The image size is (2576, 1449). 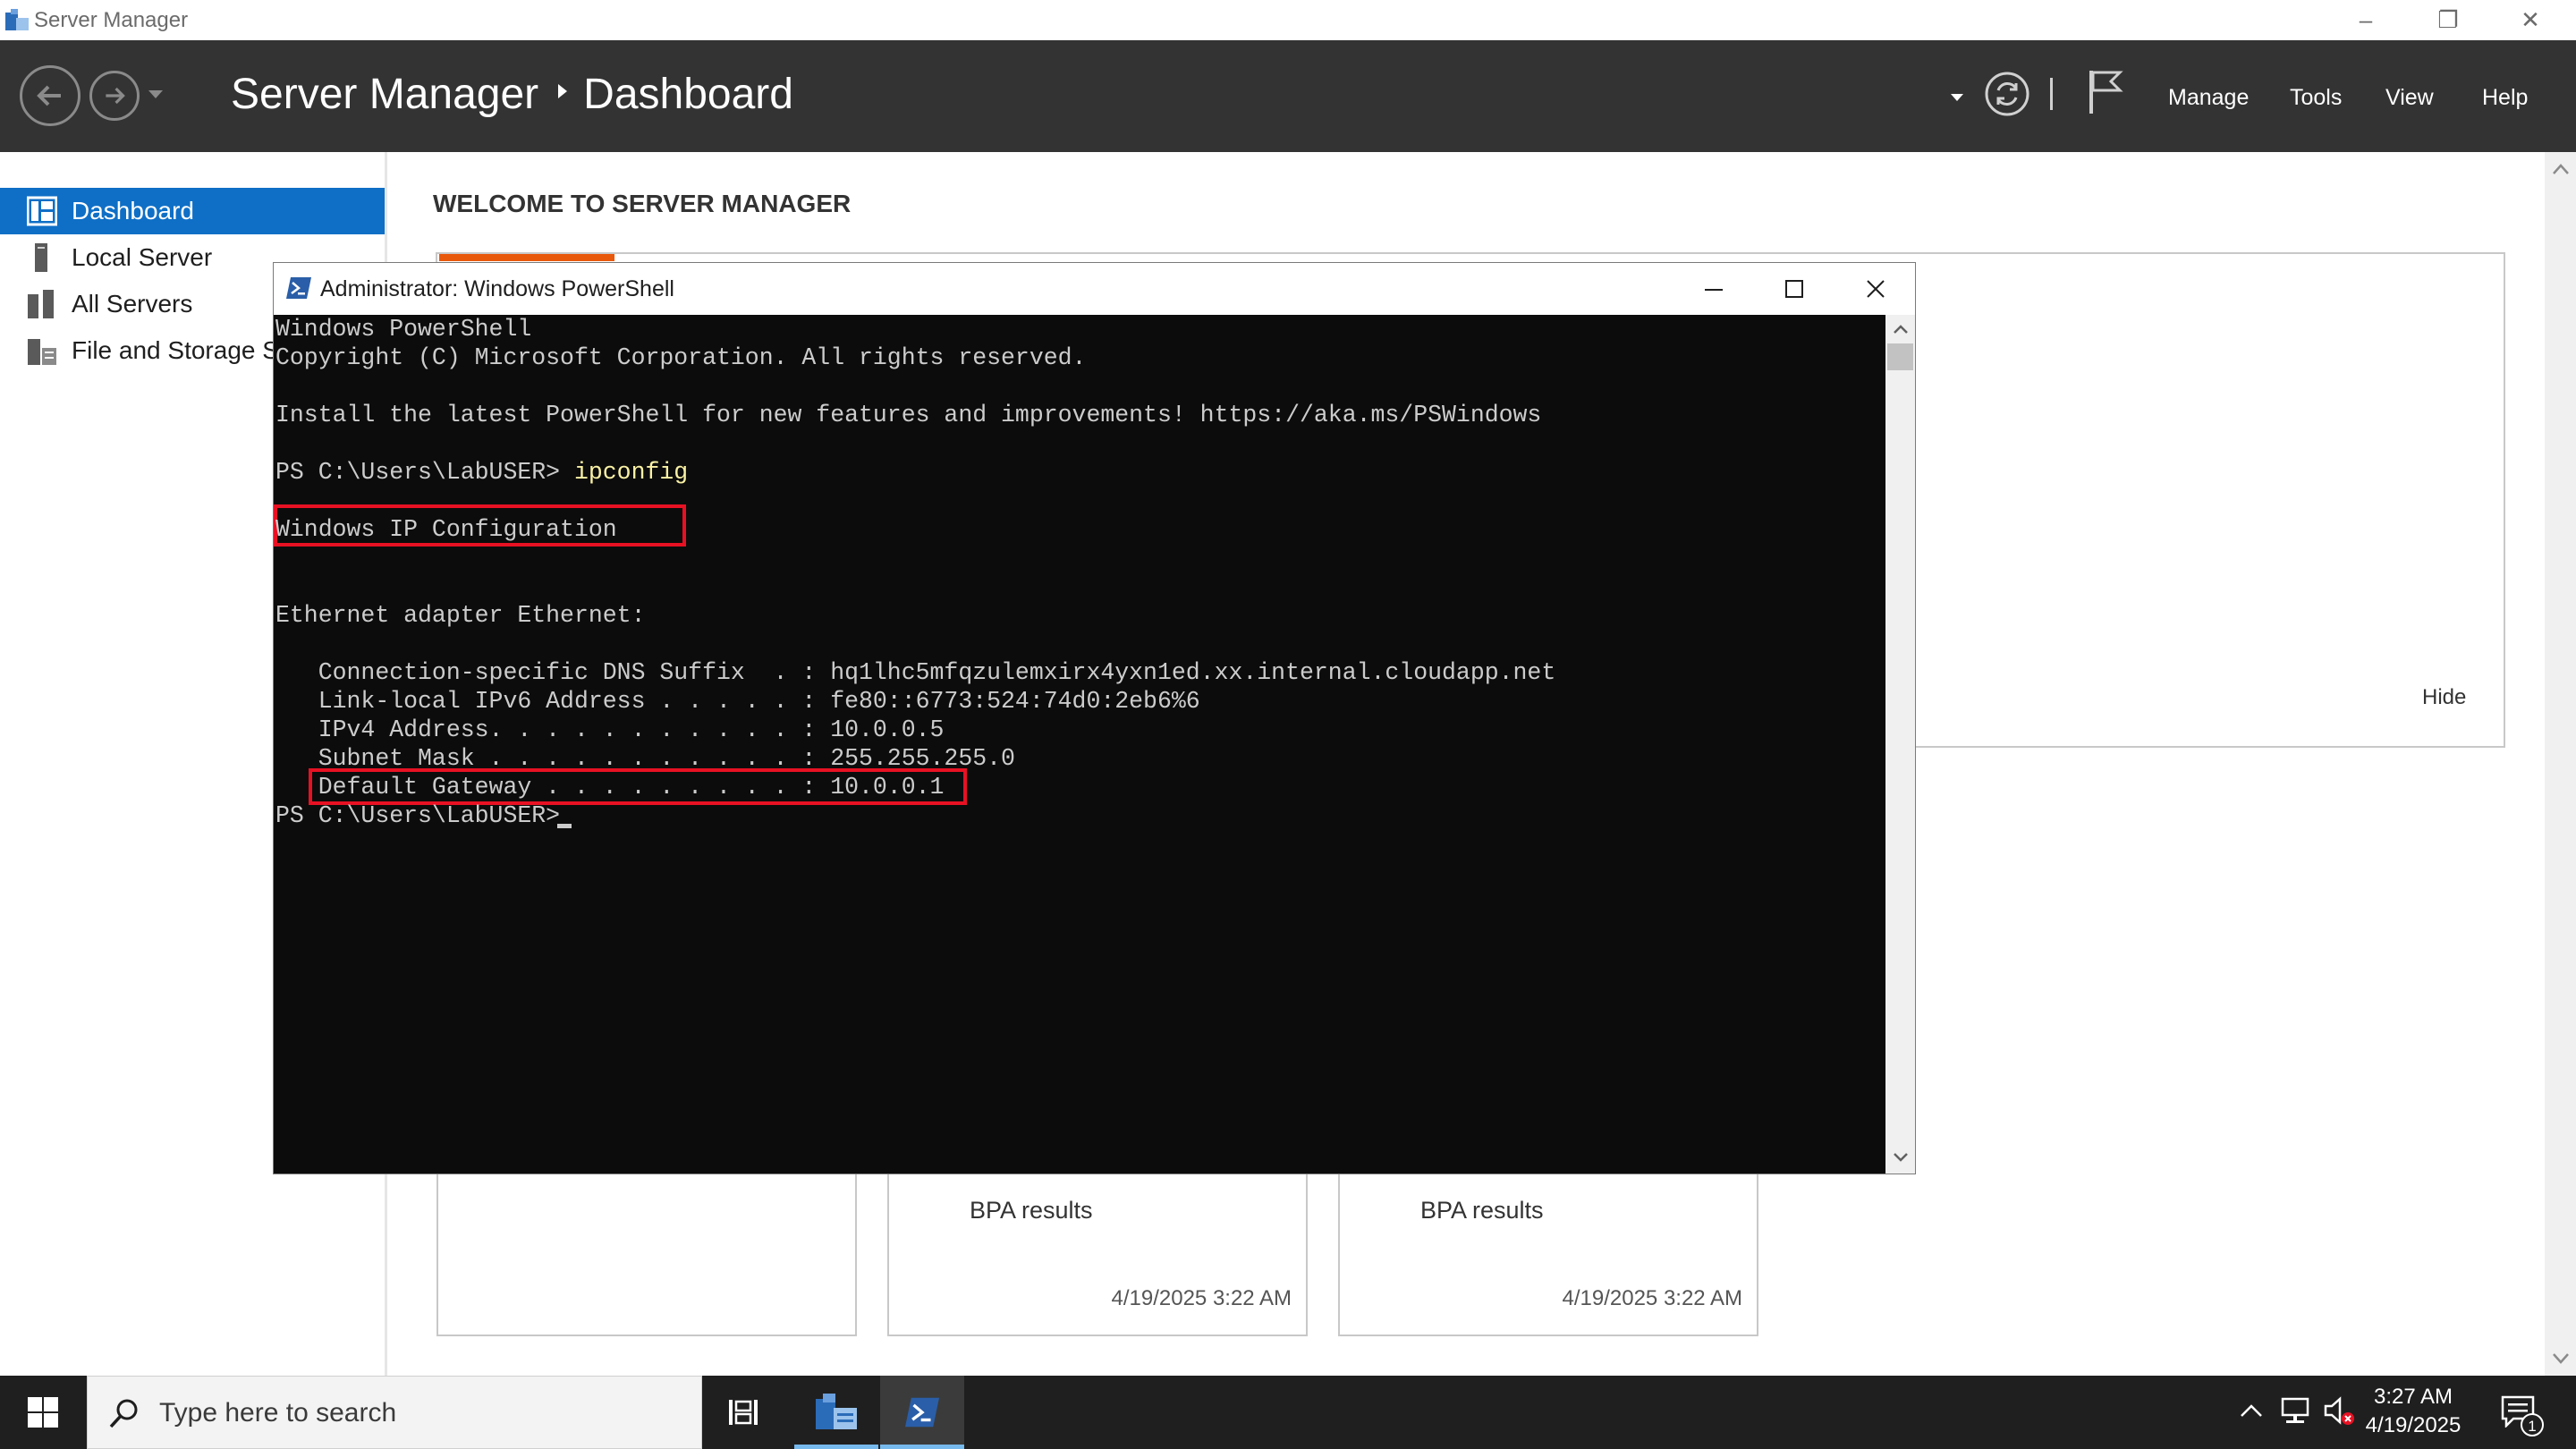 I want to click on menu-help: Help, so click(x=2505, y=97).